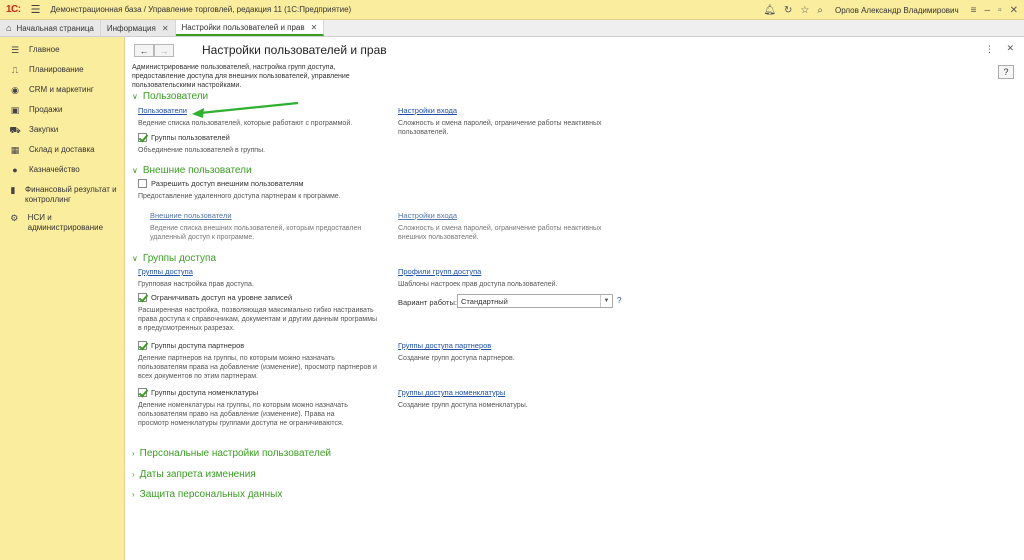 Image resolution: width=1024 pixels, height=560 pixels. Describe the element at coordinates (207, 494) in the screenshot. I see `section-personal-data: › Защита персональных данных` at that location.